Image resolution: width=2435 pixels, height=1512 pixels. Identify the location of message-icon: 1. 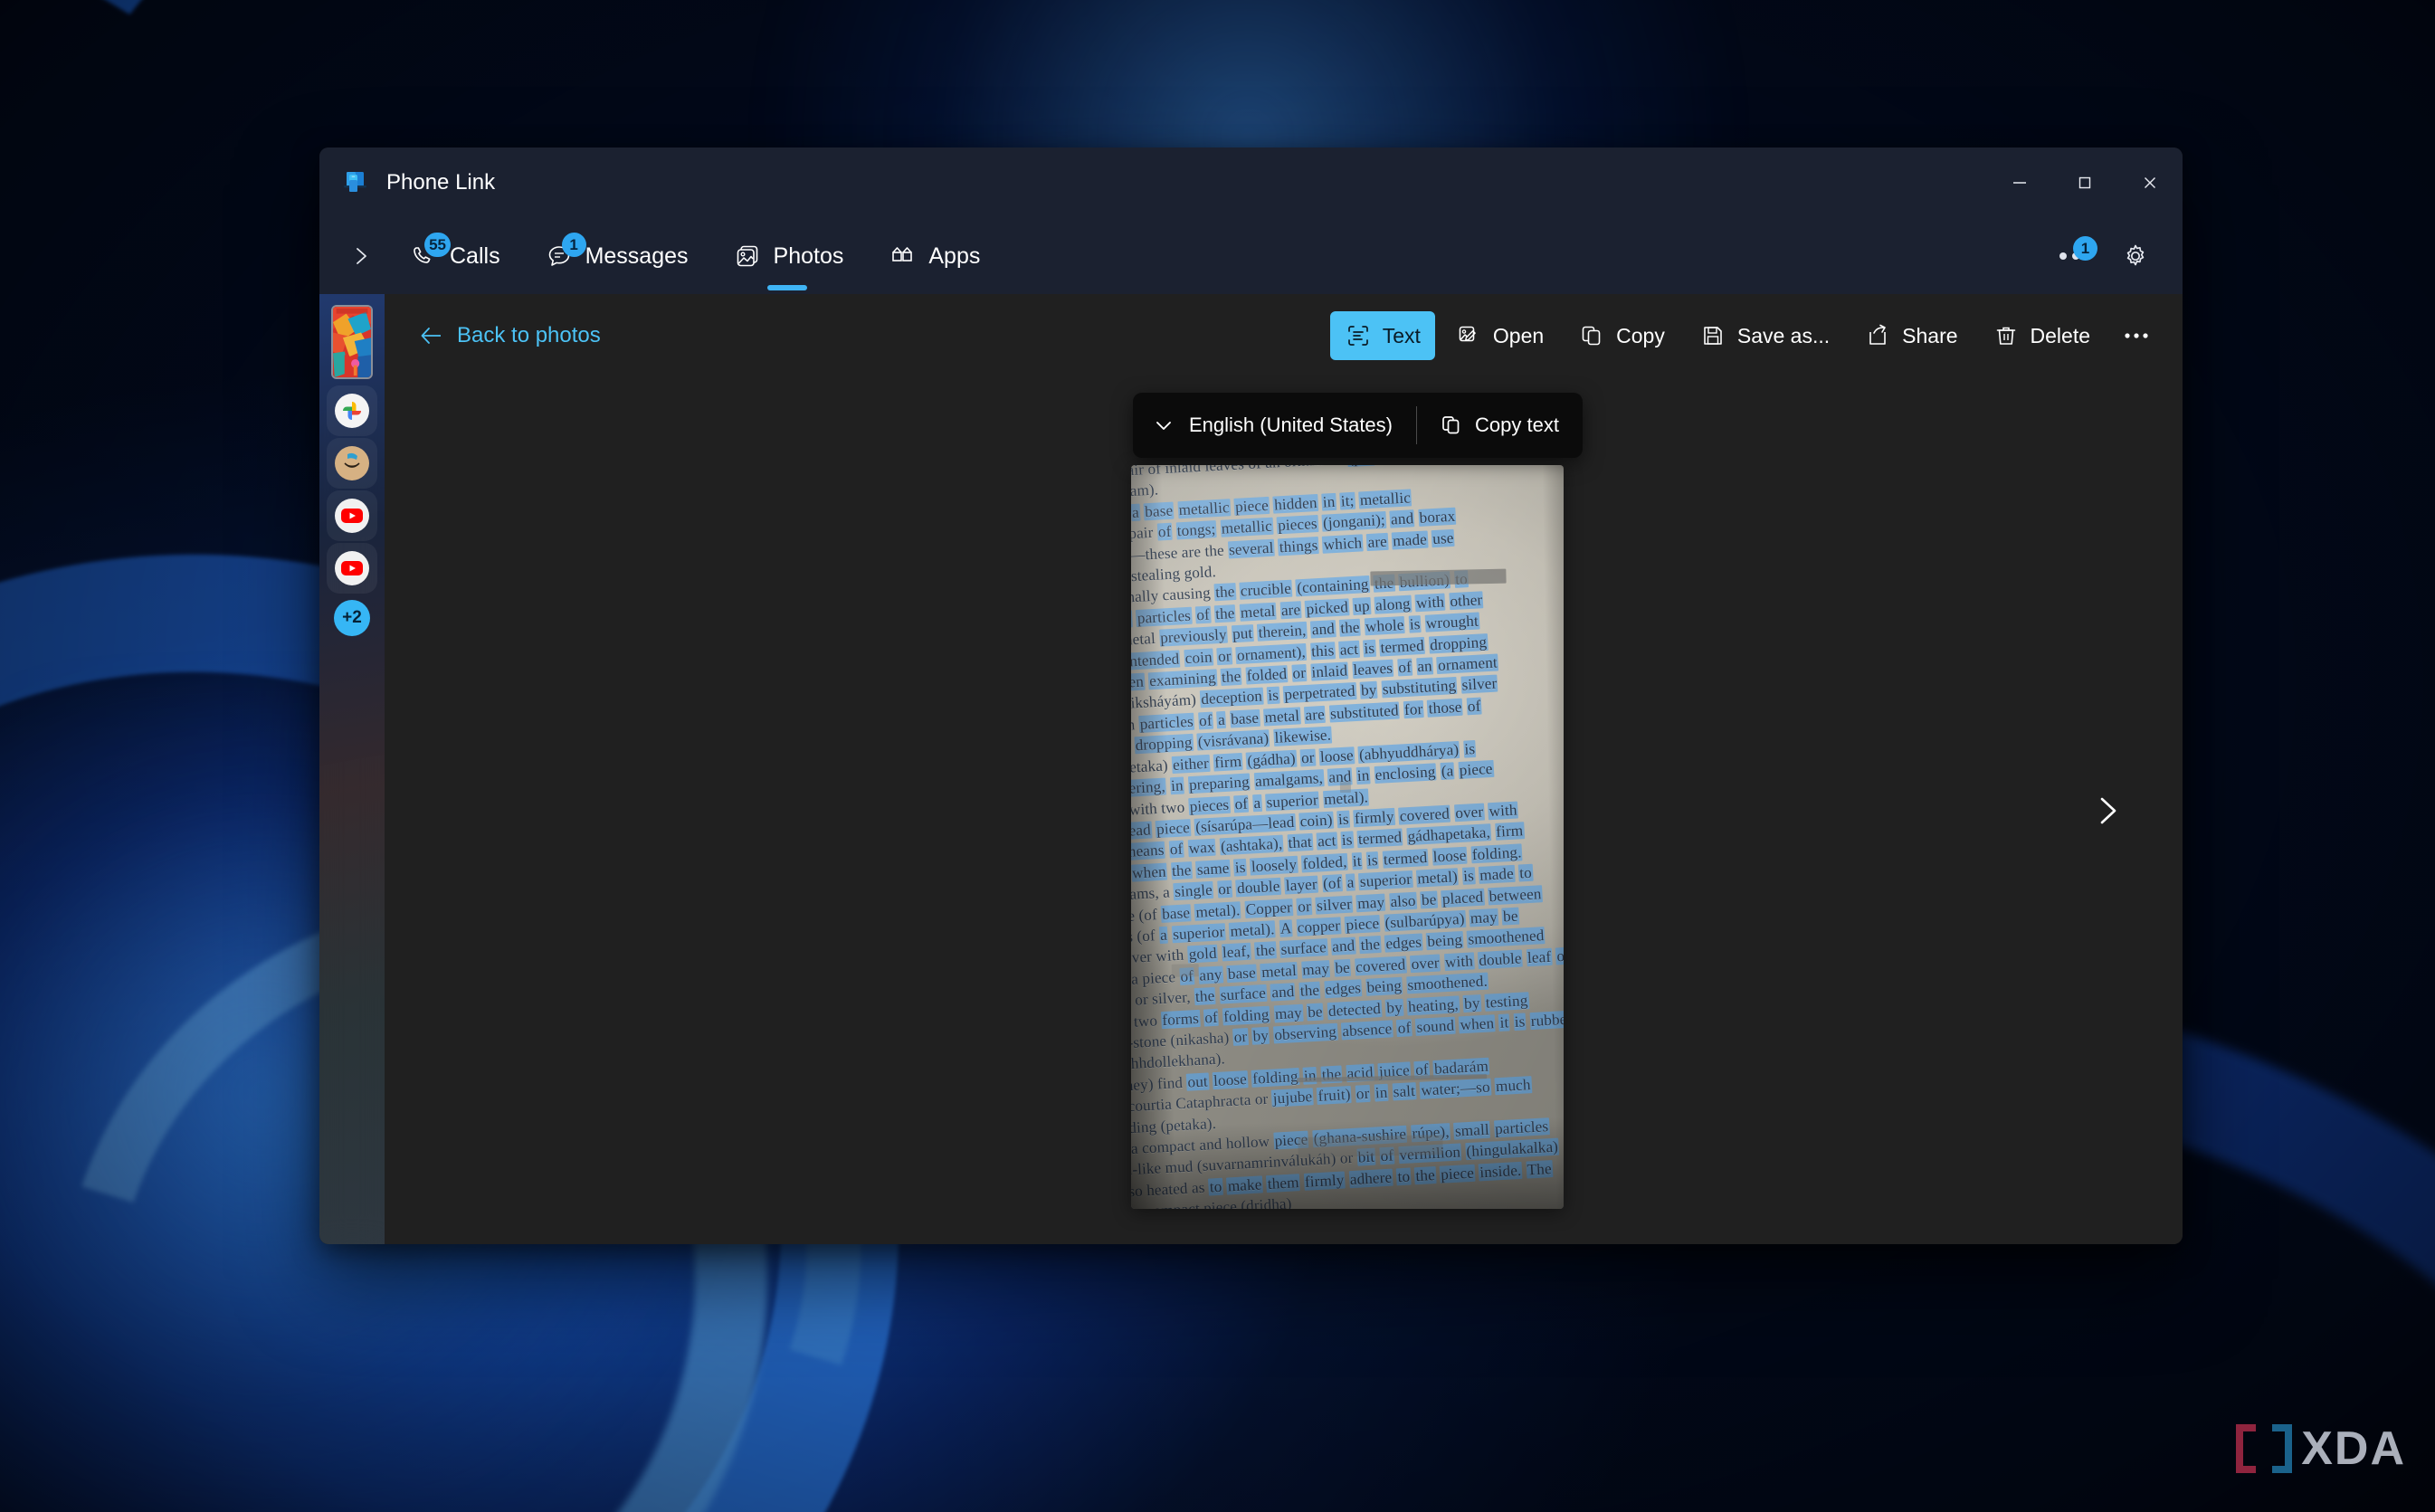
(565, 252).